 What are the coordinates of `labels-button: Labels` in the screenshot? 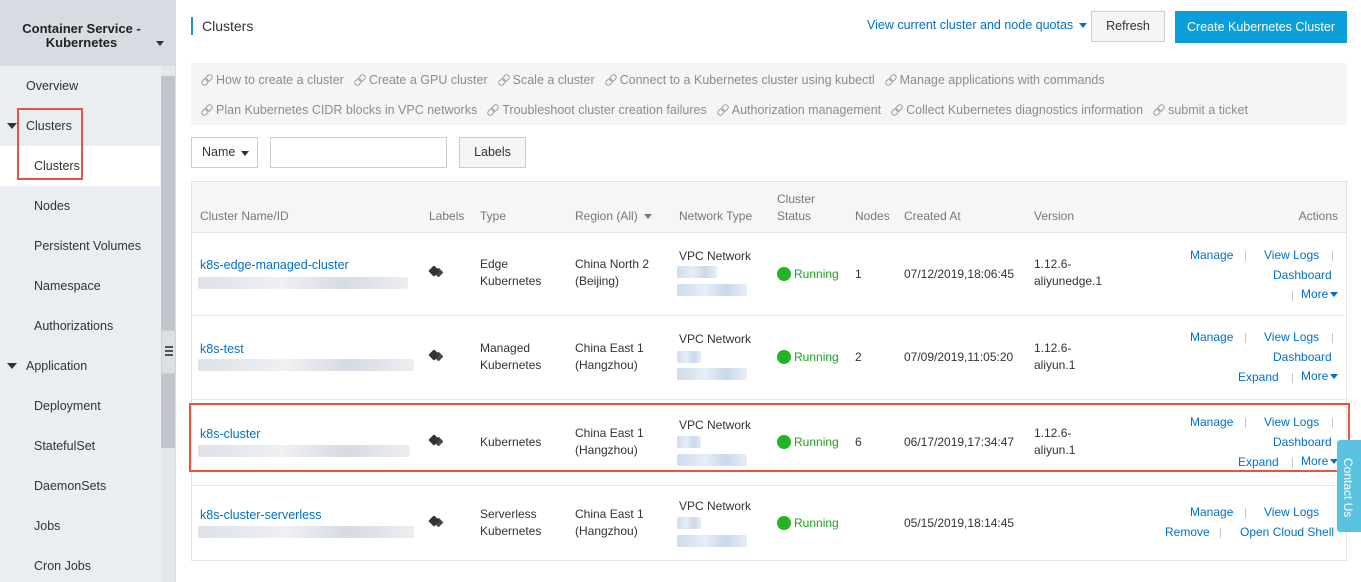 It's located at (492, 152).